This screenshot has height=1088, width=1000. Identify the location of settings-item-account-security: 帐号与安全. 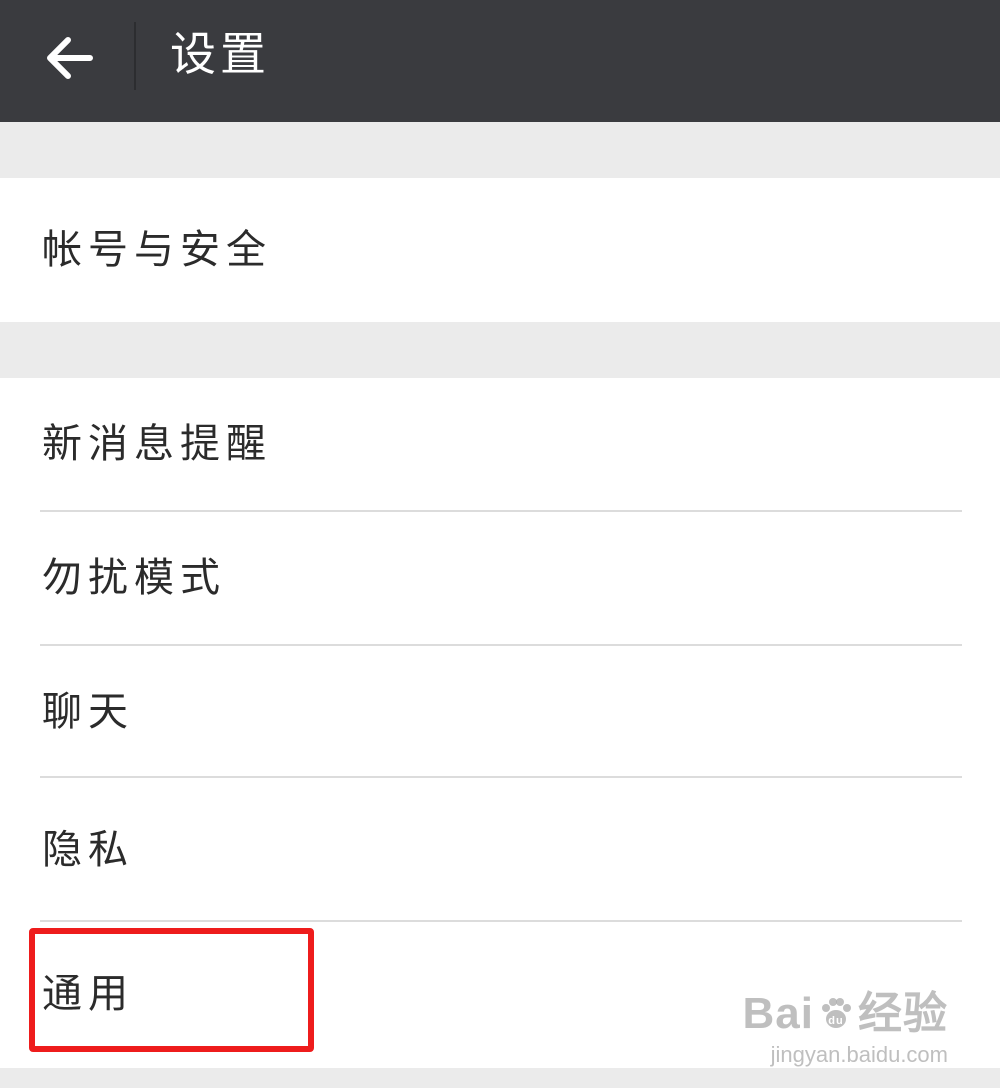
(500, 250).